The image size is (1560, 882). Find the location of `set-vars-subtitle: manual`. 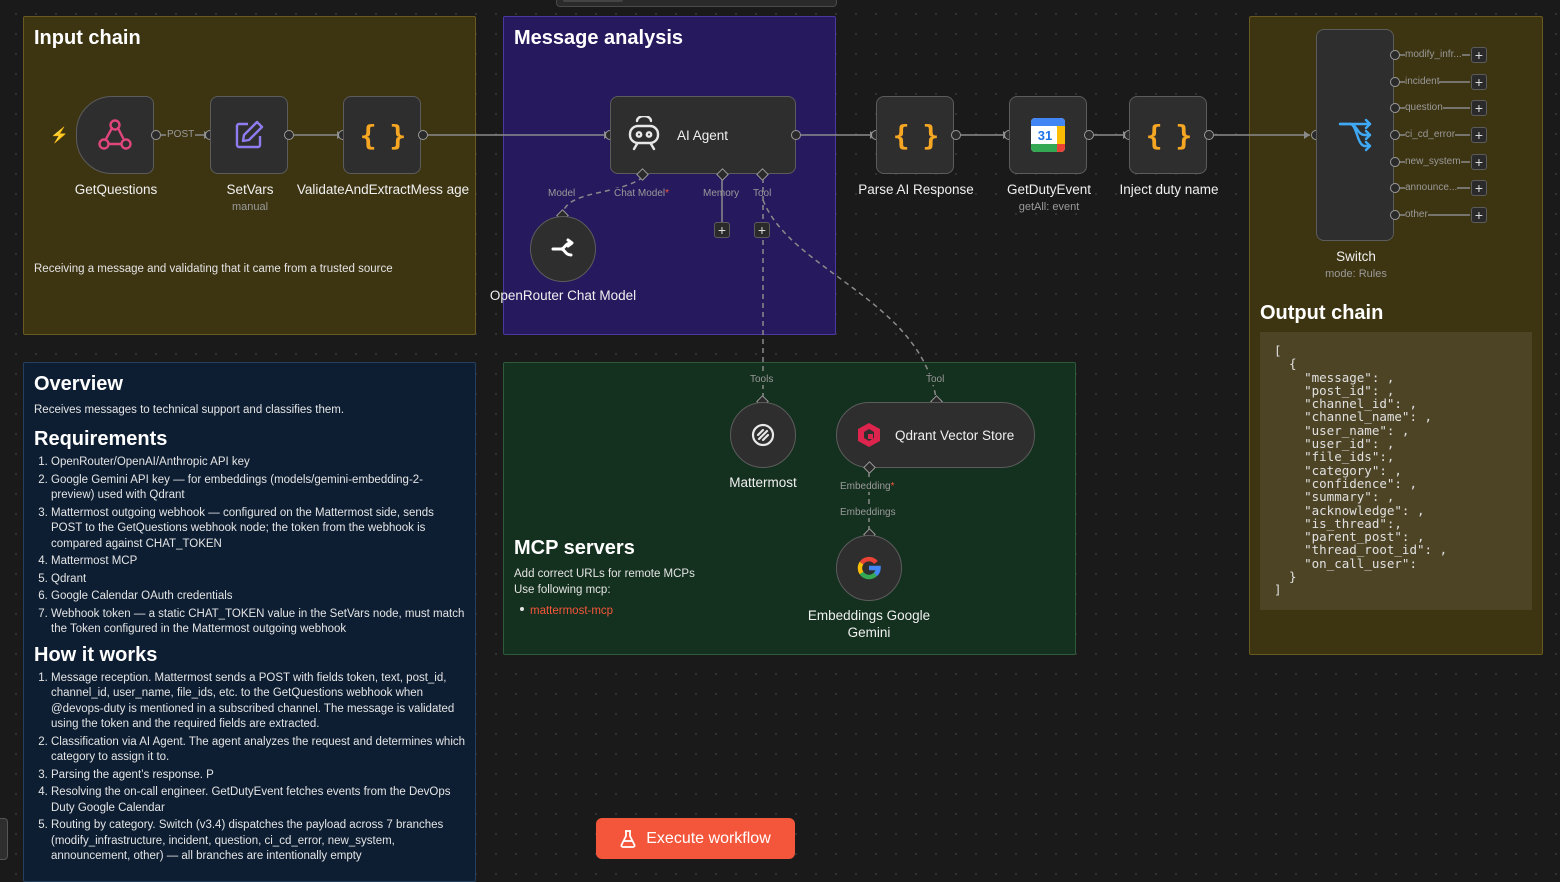

set-vars-subtitle: manual is located at coordinates (250, 207).